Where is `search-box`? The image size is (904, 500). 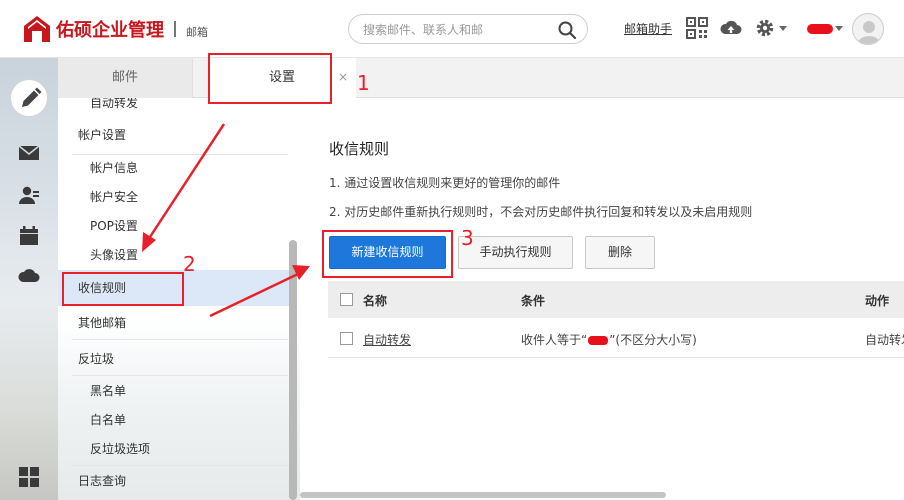
search-box is located at coordinates (468, 29).